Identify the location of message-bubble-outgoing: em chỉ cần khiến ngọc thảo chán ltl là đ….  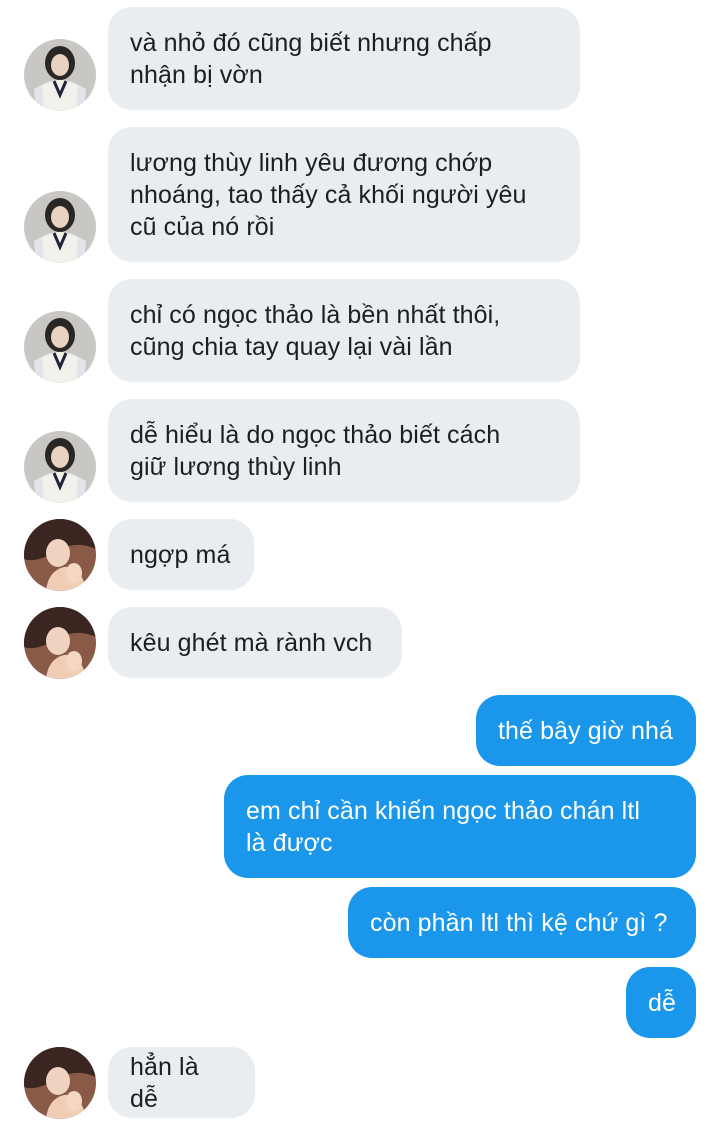
(460, 826).